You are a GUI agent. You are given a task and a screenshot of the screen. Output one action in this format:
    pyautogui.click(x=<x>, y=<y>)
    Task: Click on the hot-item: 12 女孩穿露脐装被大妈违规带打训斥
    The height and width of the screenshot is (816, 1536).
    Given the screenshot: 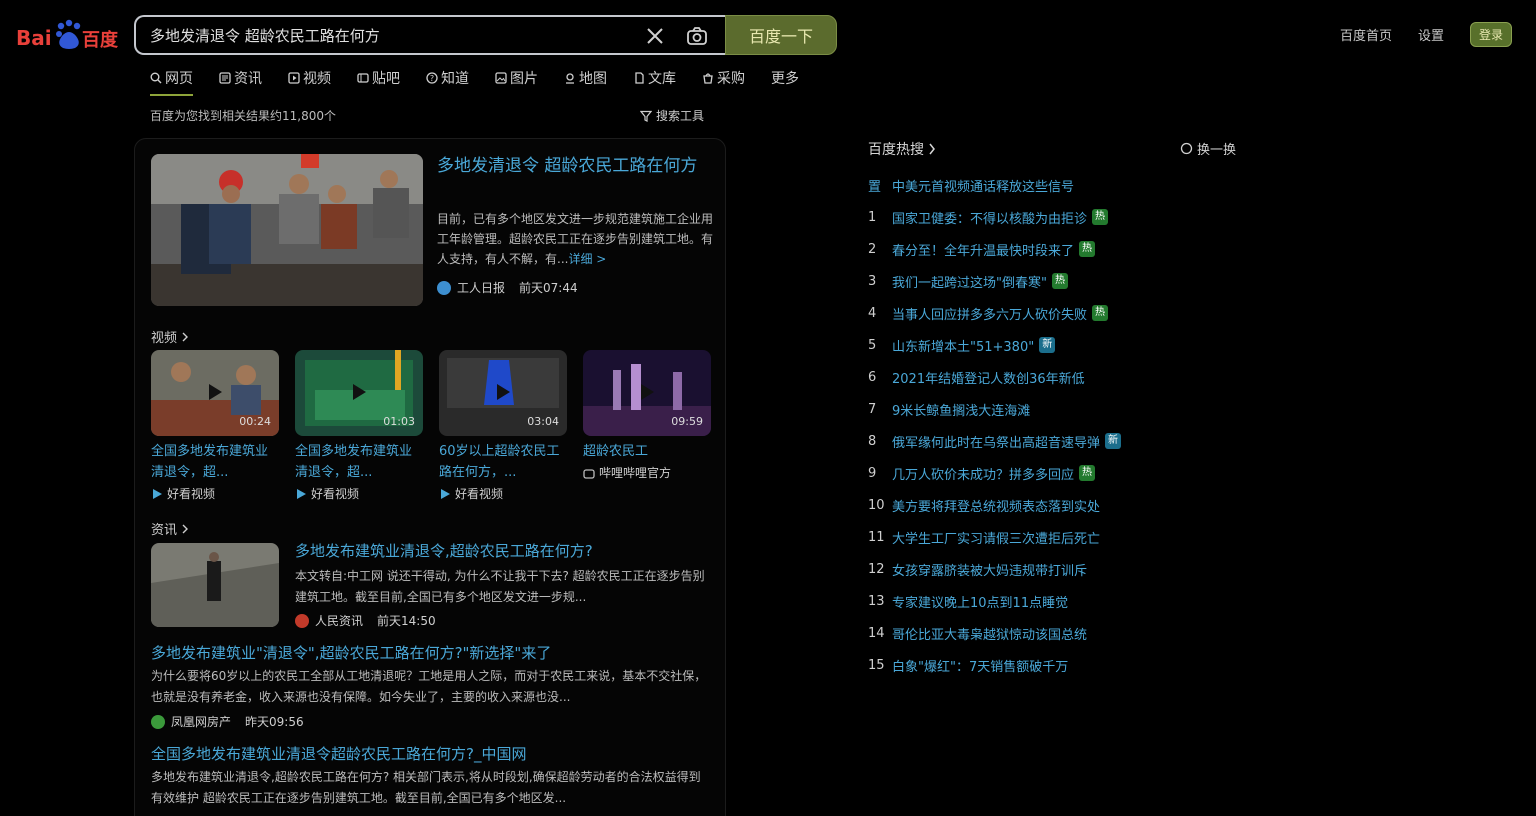 What is the action you would take?
    pyautogui.click(x=994, y=569)
    